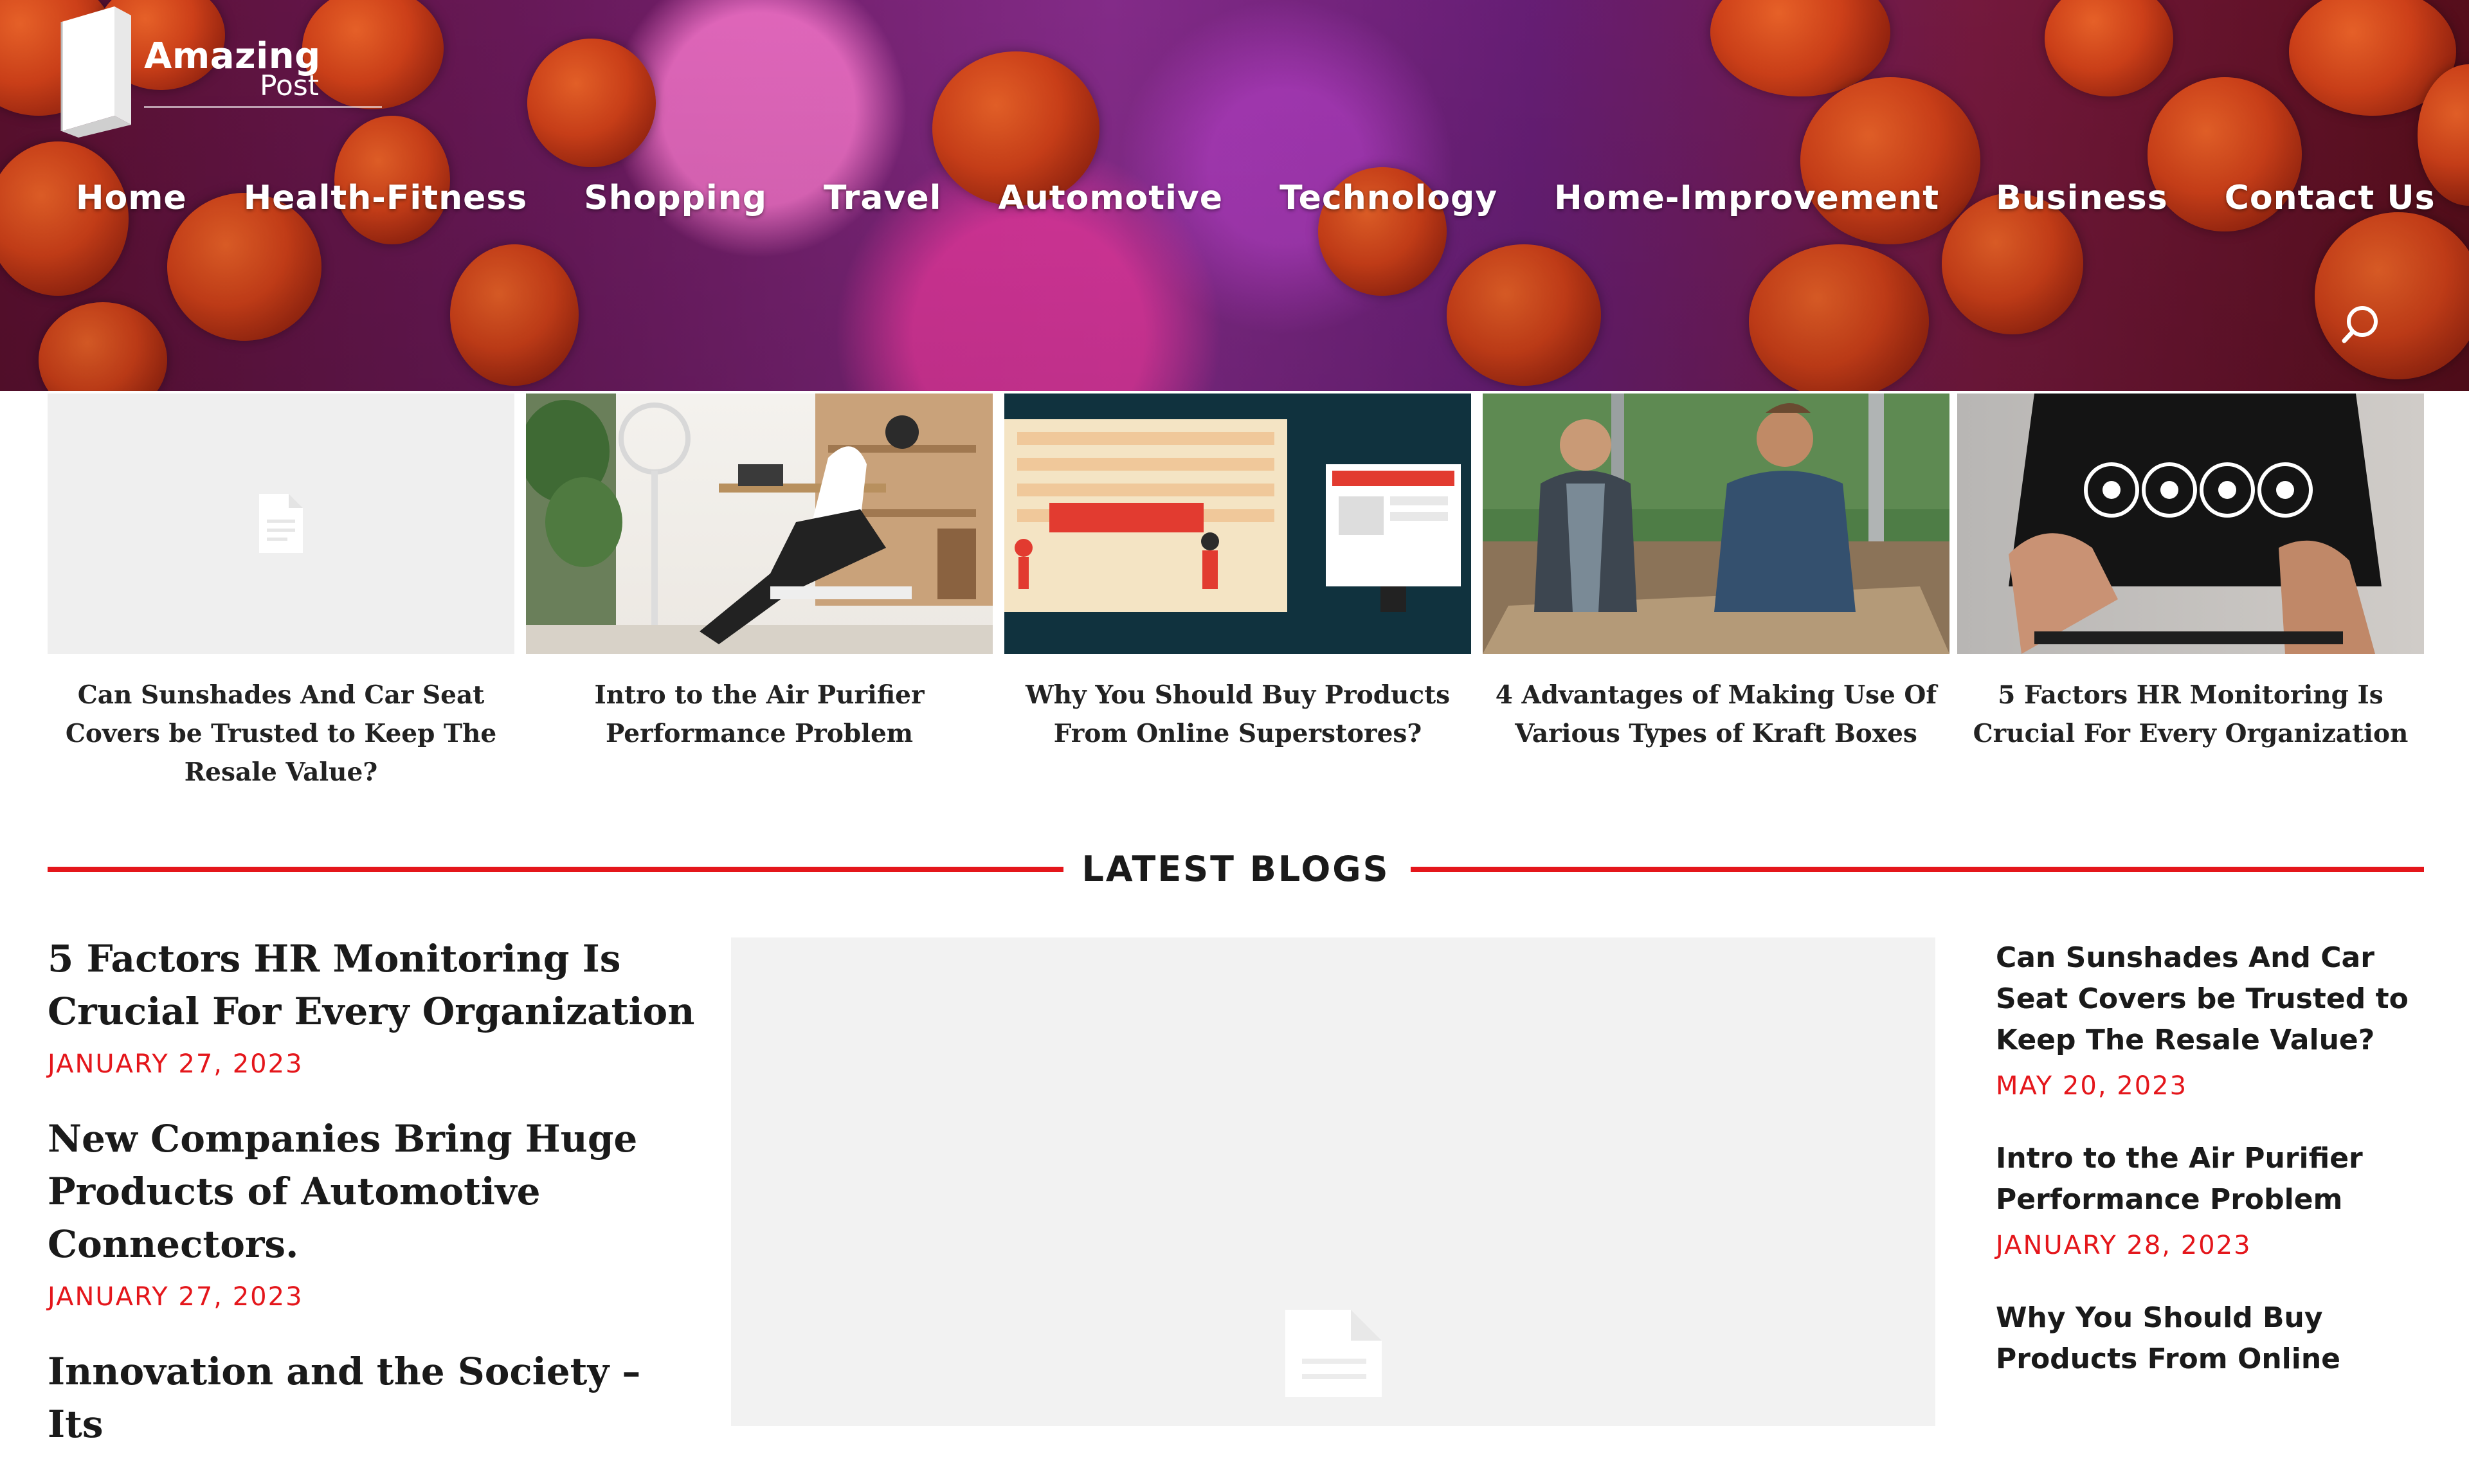 The height and width of the screenshot is (1484, 2469). I want to click on search-icon, so click(2360, 324).